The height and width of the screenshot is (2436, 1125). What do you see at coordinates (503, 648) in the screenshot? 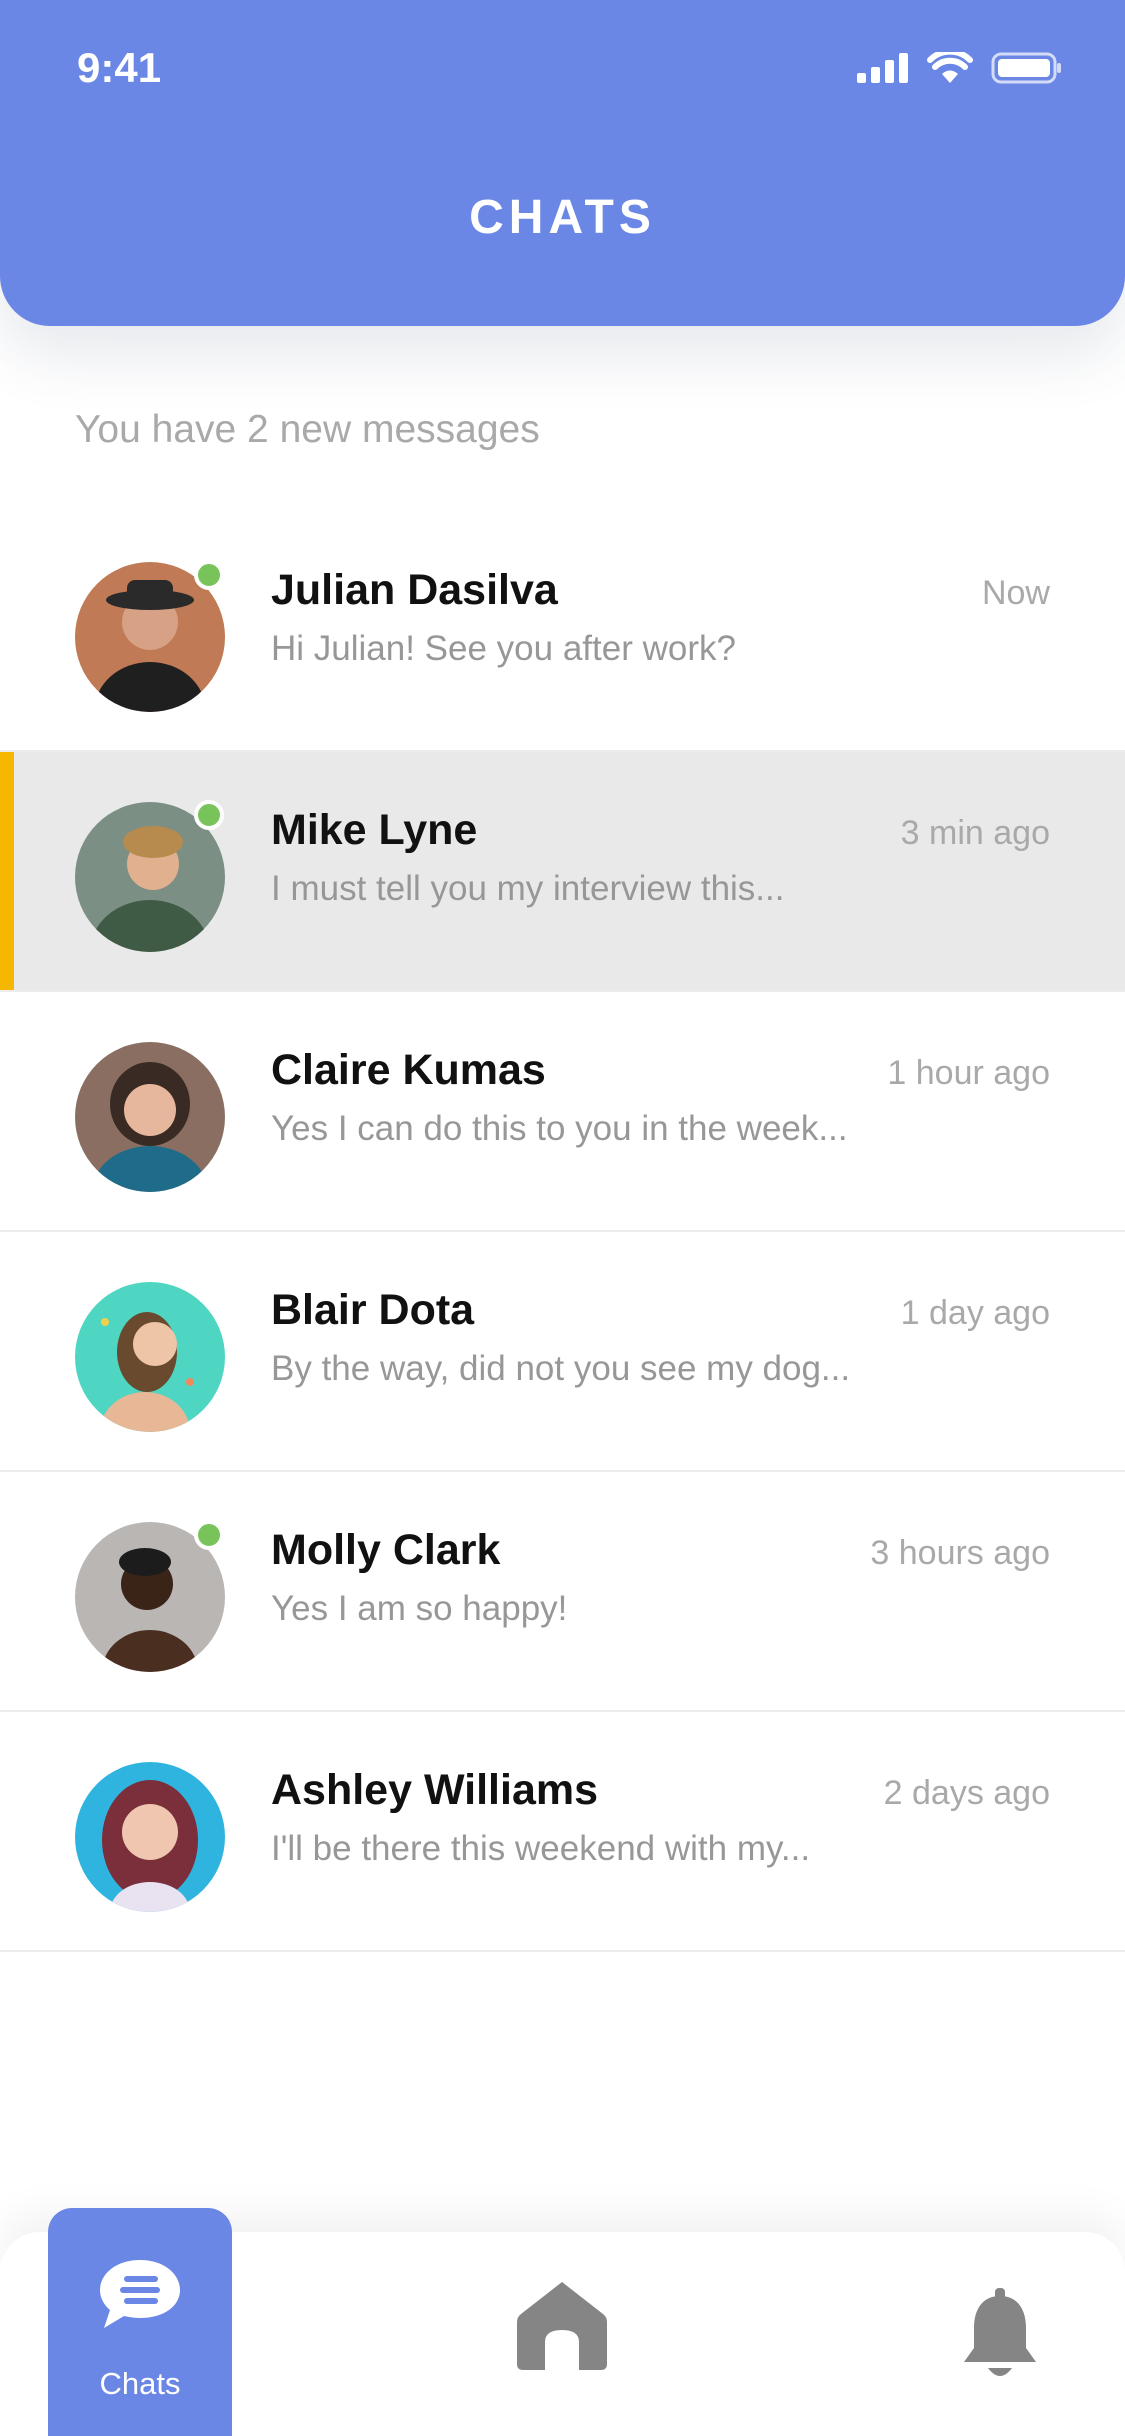
I see `message-preview: Hi Julian! See you after work?` at bounding box center [503, 648].